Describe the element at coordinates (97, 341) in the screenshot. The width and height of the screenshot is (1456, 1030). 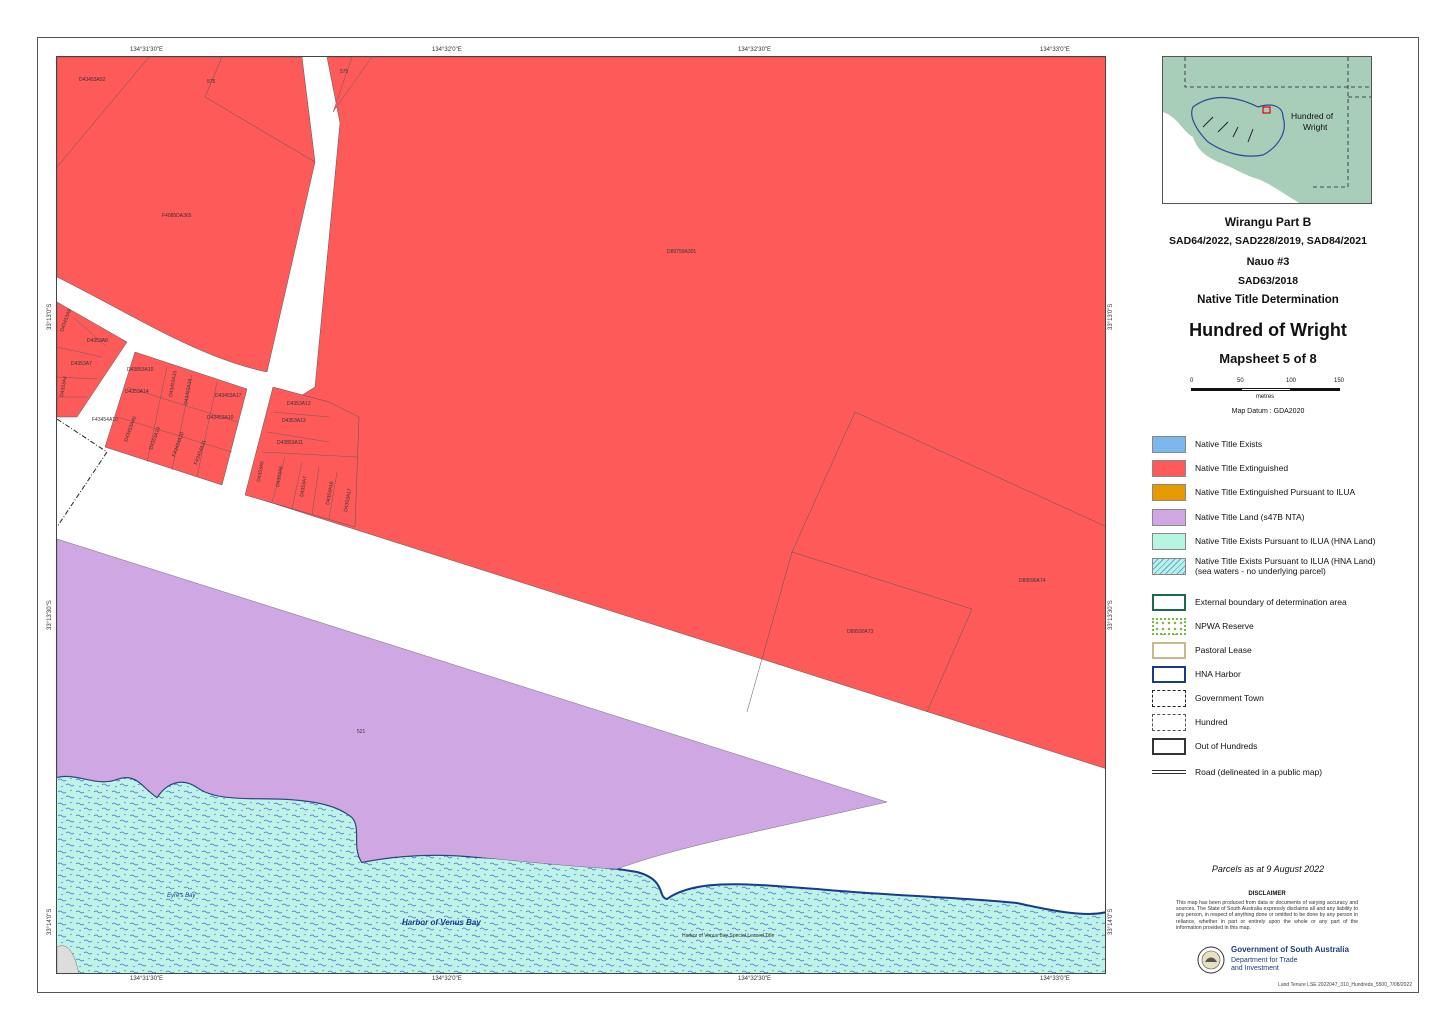
I see `parcel-label: D4353A8` at that location.